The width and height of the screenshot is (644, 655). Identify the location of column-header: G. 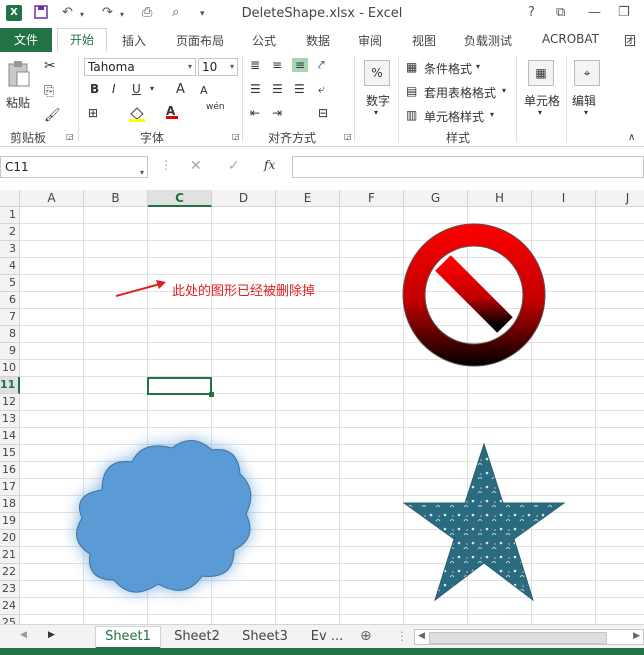
(436, 198).